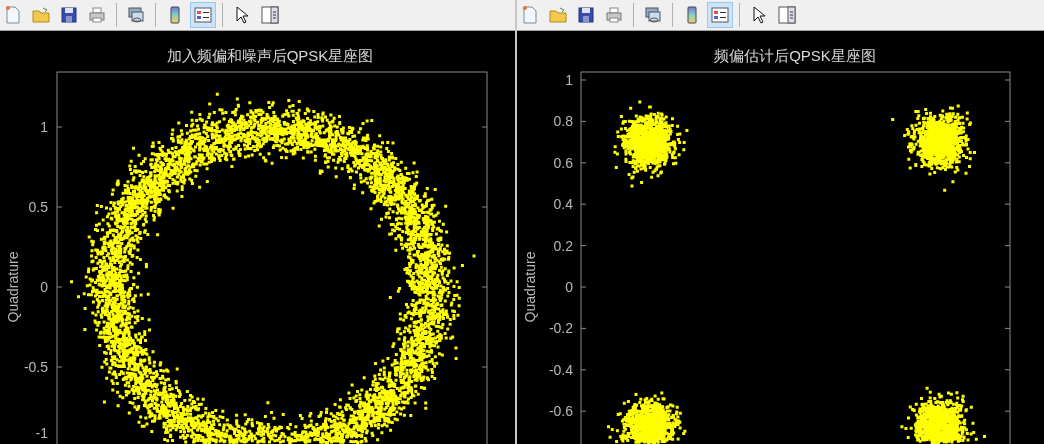 The image size is (1044, 444). Describe the element at coordinates (560, 328) in the screenshot. I see `y-tick-label: -0.2` at that location.